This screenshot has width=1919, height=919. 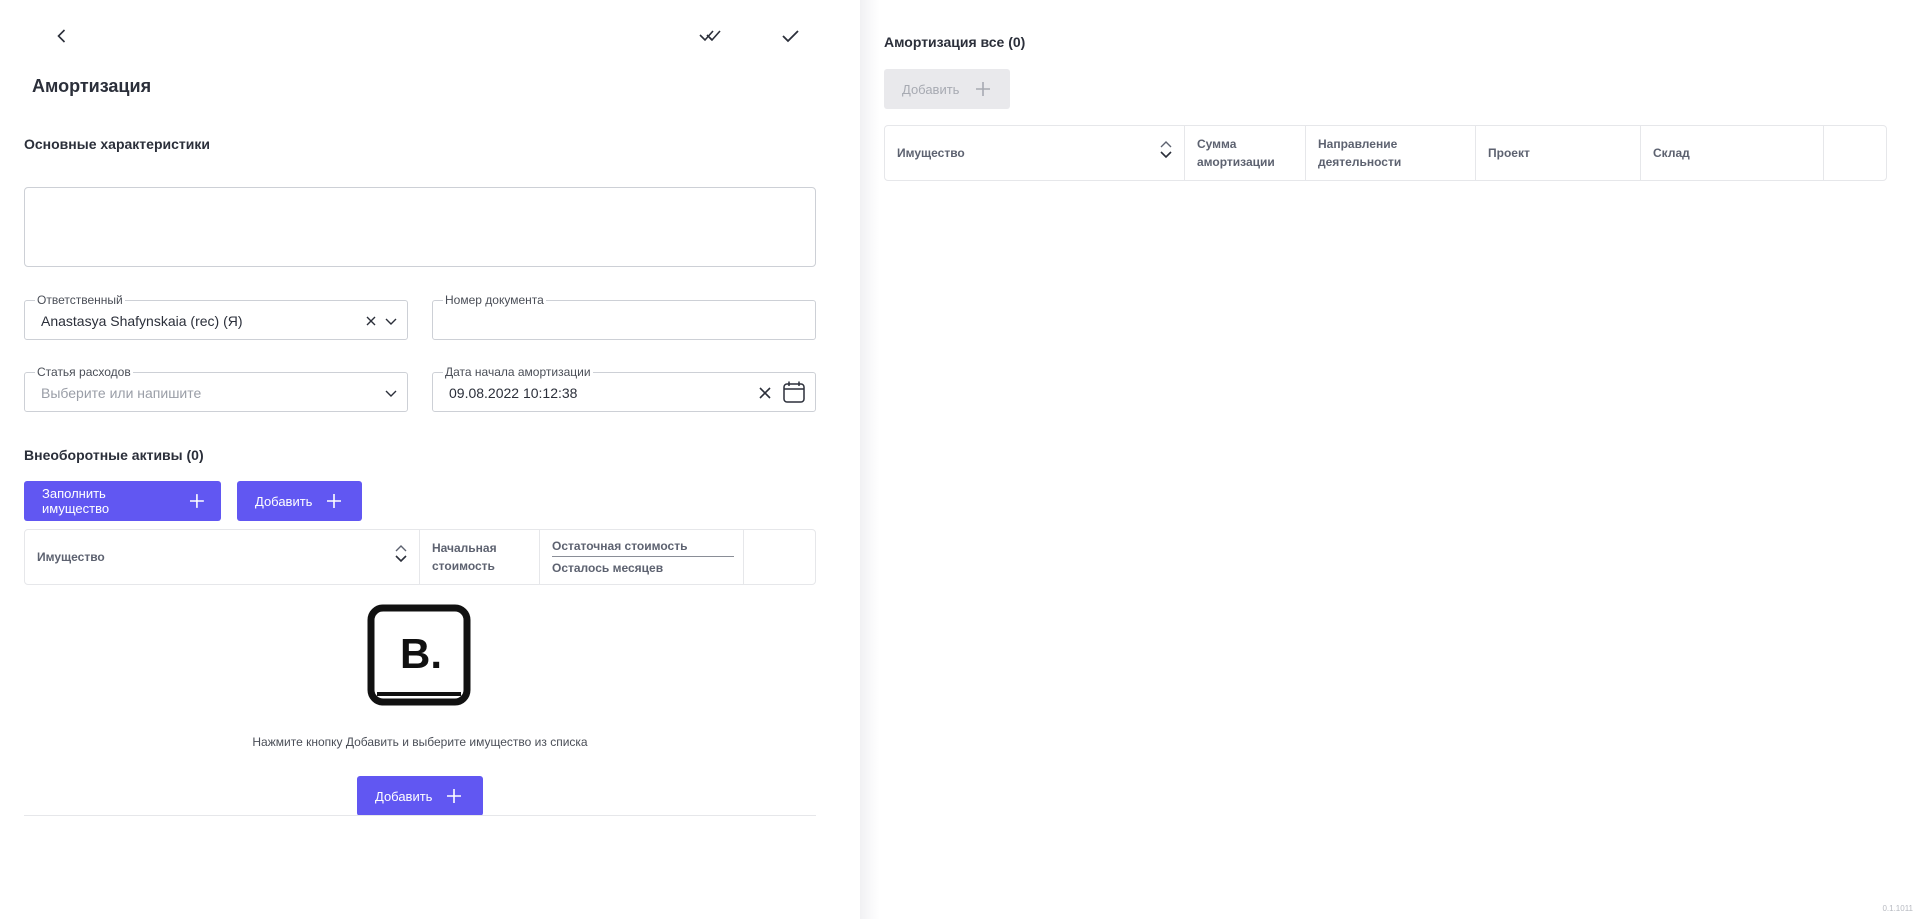 I want to click on empty-state-logo: B., so click(x=419, y=655).